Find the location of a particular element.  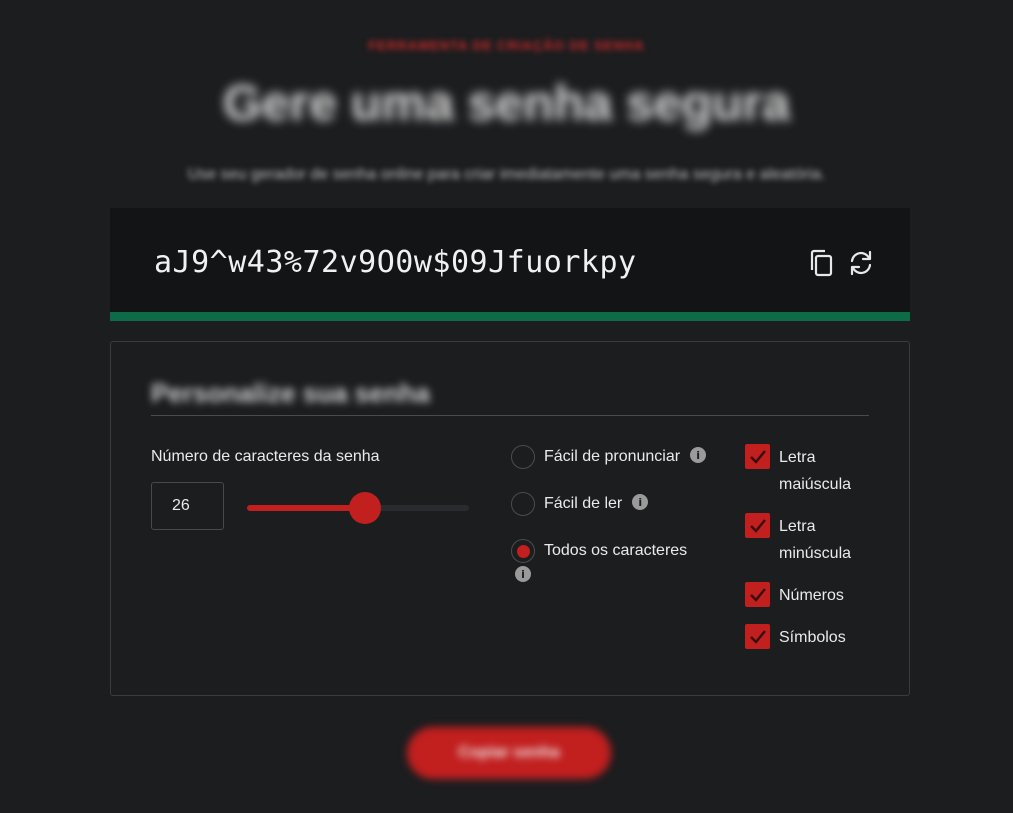

radio-all-characters is located at coordinates (523, 551).